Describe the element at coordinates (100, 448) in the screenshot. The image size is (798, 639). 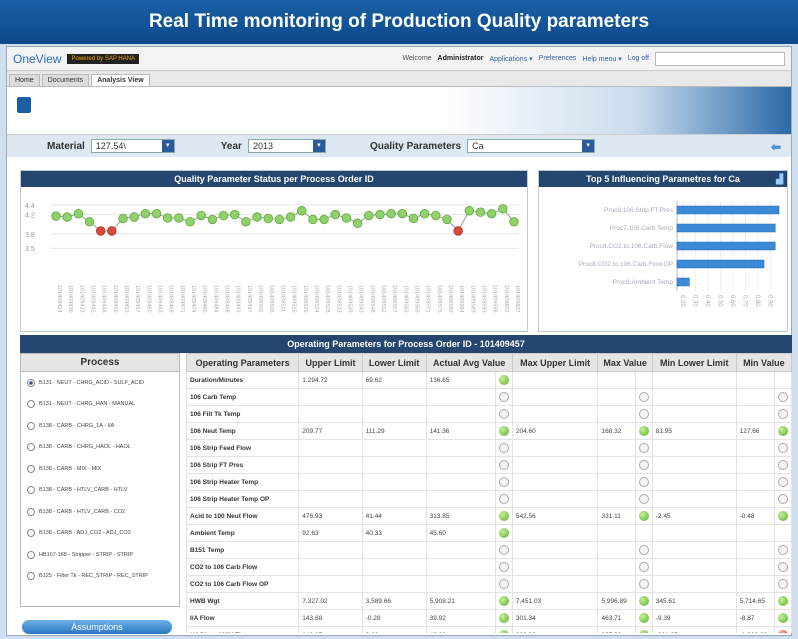
I see `process-item: B138 - CARB - CHRG_HAOL - HAOL` at that location.